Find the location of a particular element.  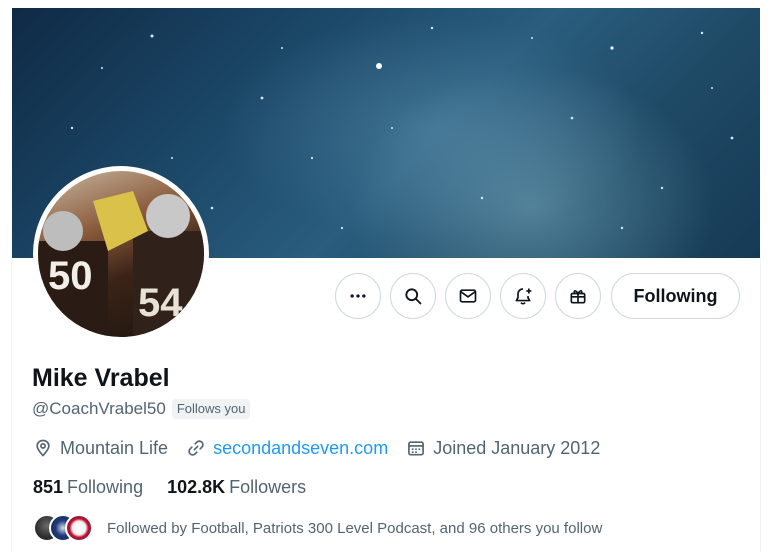

column-border-right is located at coordinates (760, 405).